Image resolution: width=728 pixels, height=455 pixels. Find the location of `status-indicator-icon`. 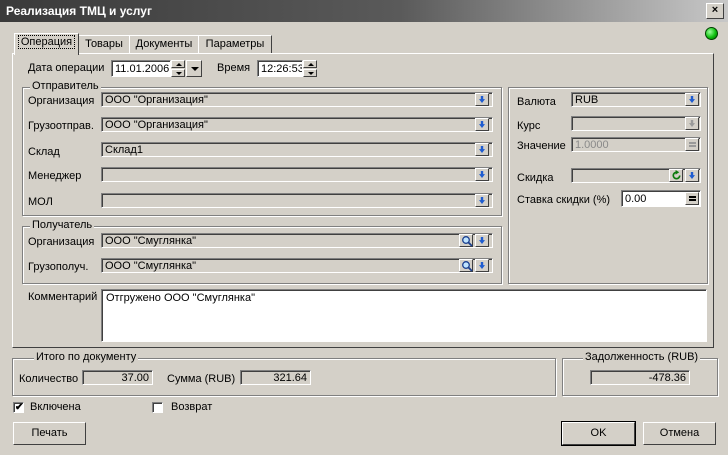

status-indicator-icon is located at coordinates (711, 33).